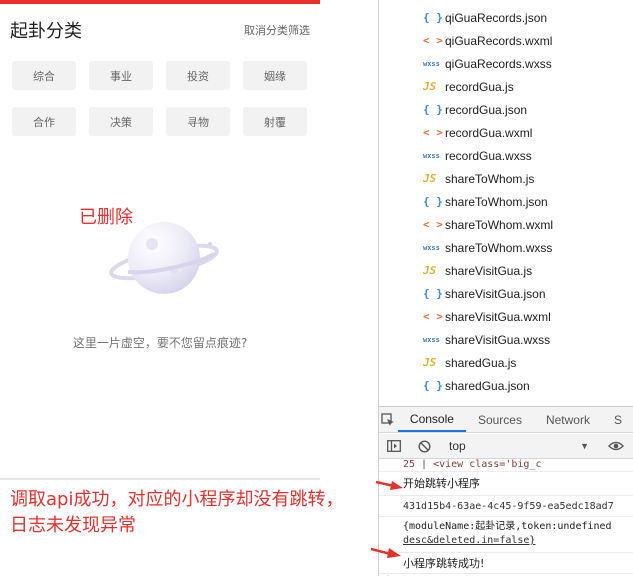 Image resolution: width=633 pixels, height=576 pixels. I want to click on category-chip-0: 综合, so click(44, 75).